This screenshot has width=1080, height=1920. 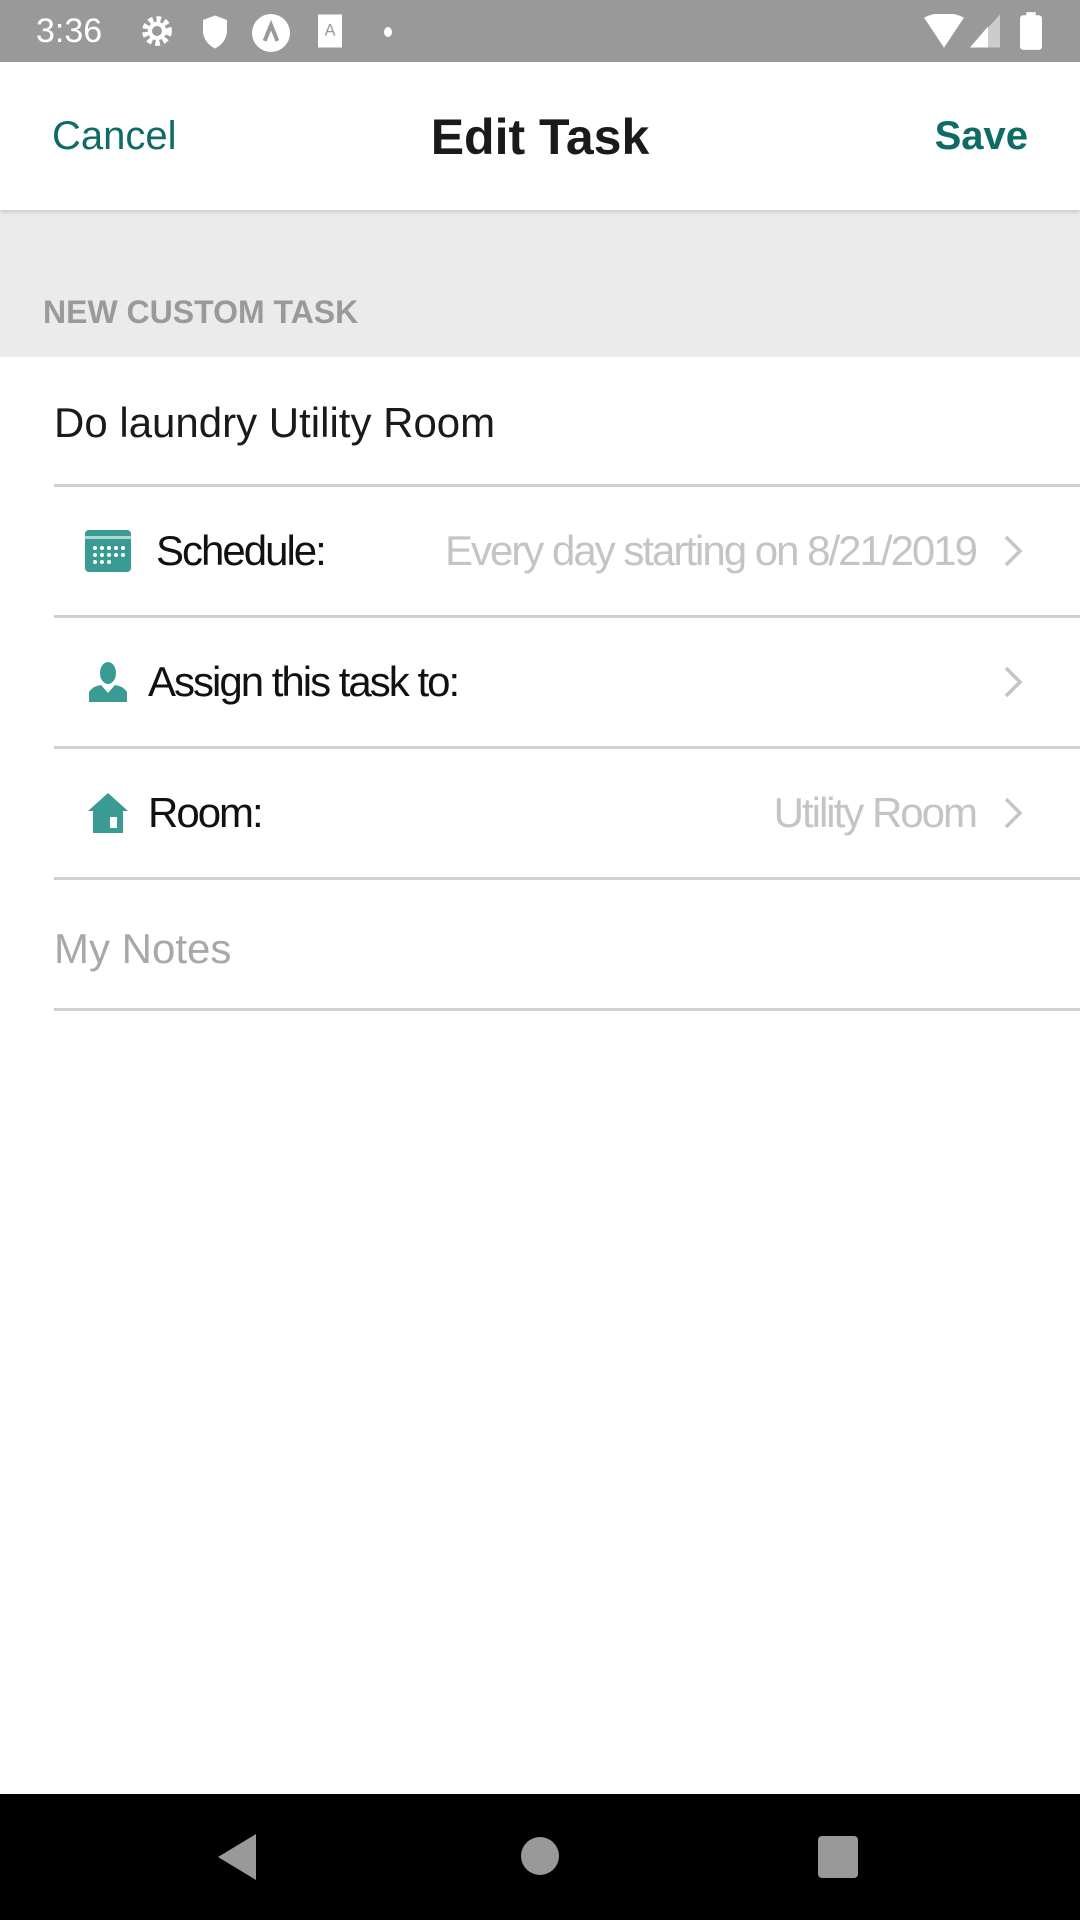 What do you see at coordinates (241, 550) in the screenshot?
I see `schedule-label: Schedule:` at bounding box center [241, 550].